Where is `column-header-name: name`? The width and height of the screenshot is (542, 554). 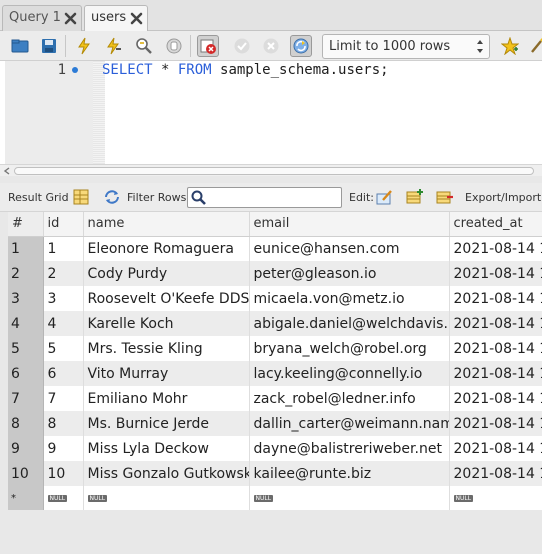 column-header-name: name is located at coordinates (166, 224).